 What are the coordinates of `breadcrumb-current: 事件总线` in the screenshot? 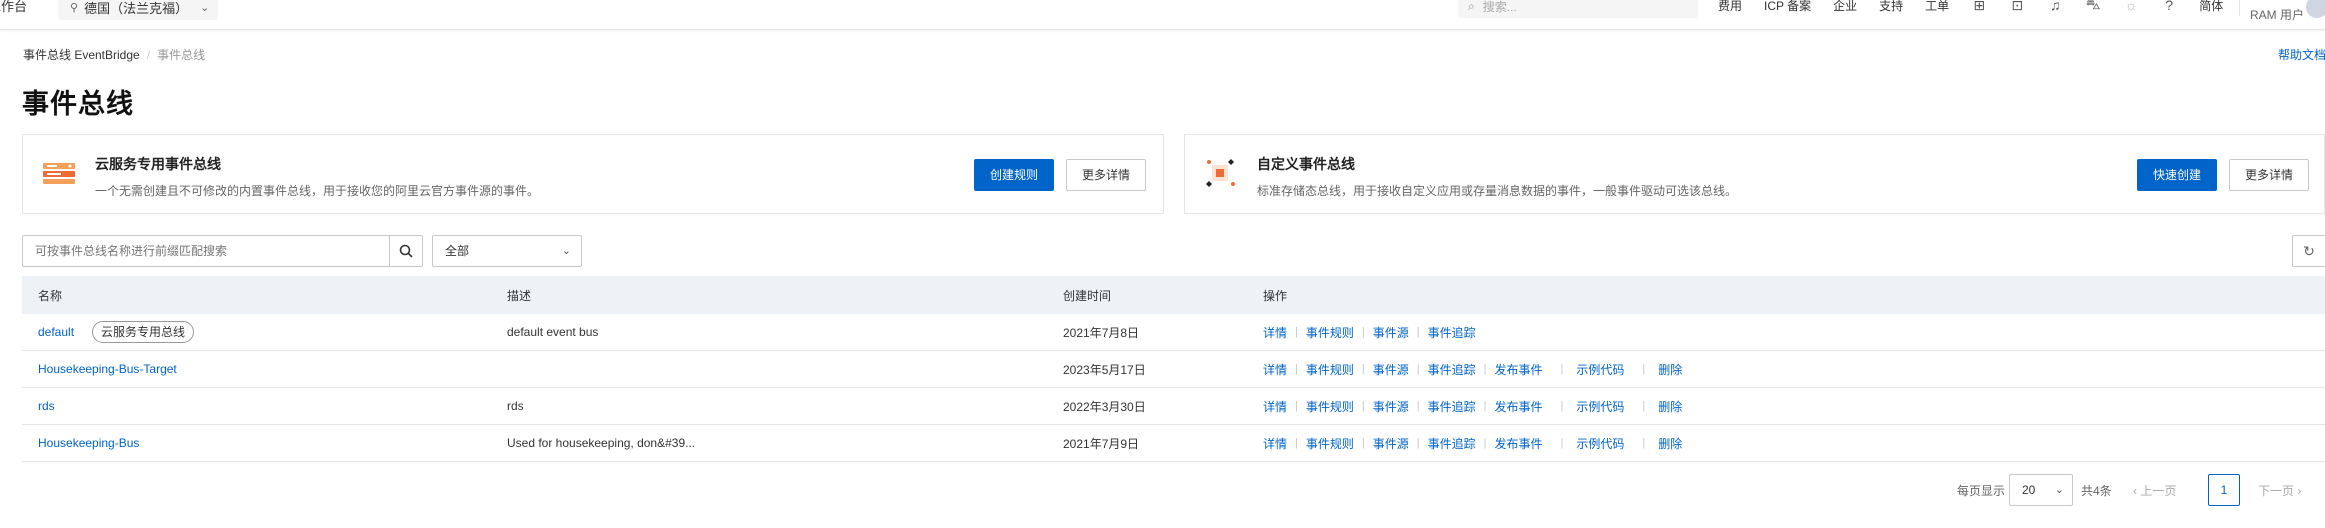 It's located at (181, 55).